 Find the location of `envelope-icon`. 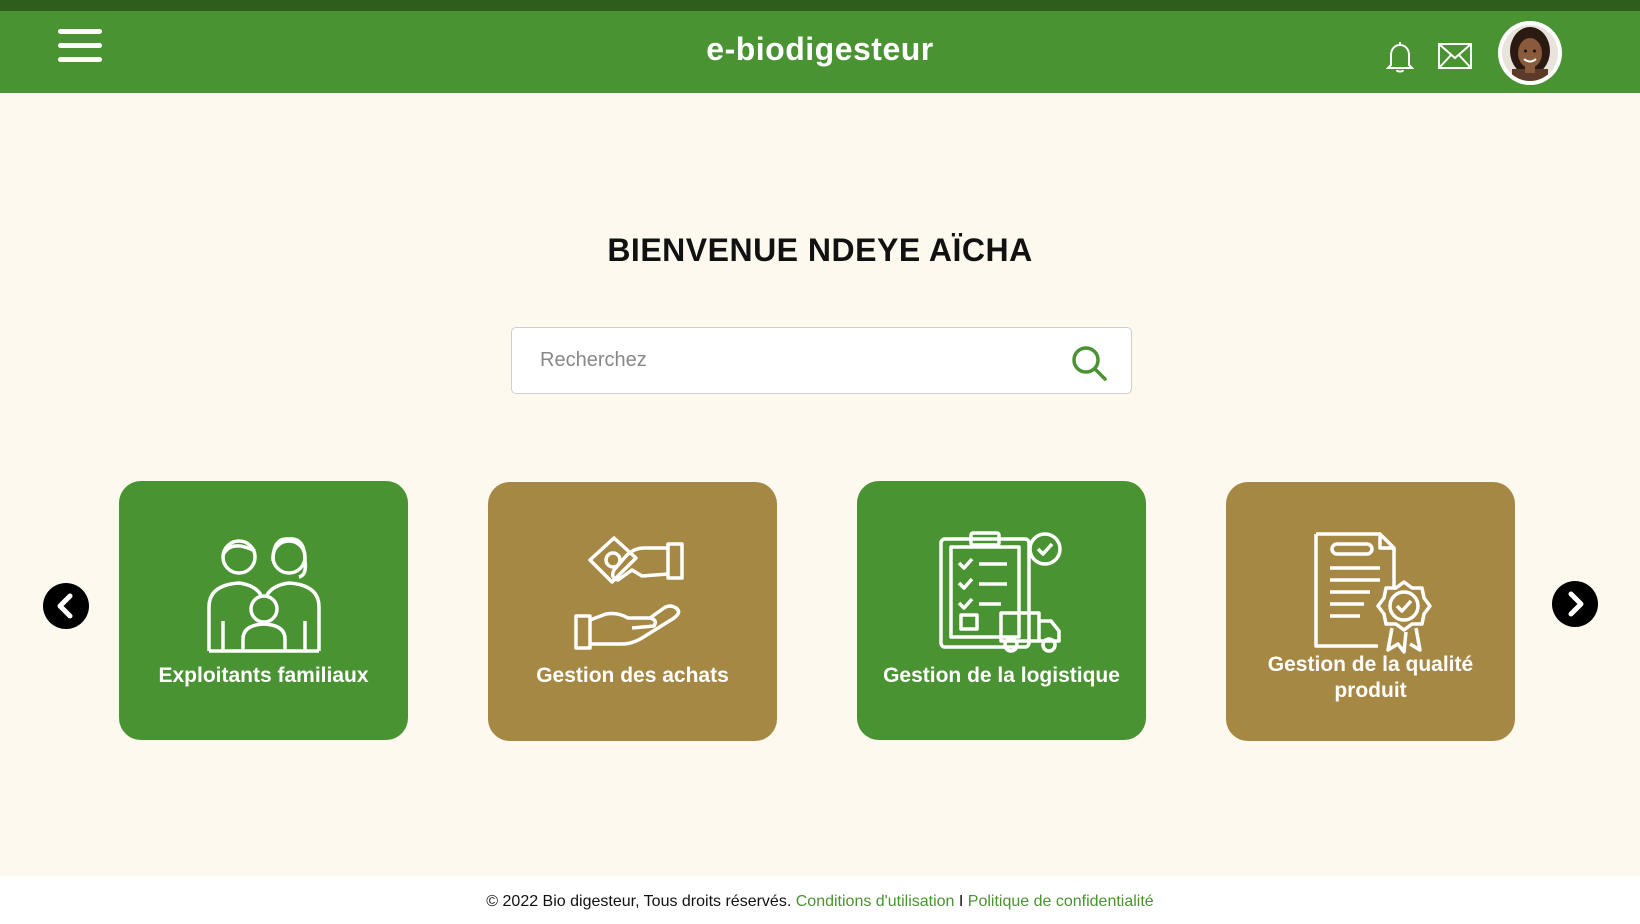

envelope-icon is located at coordinates (1455, 56).